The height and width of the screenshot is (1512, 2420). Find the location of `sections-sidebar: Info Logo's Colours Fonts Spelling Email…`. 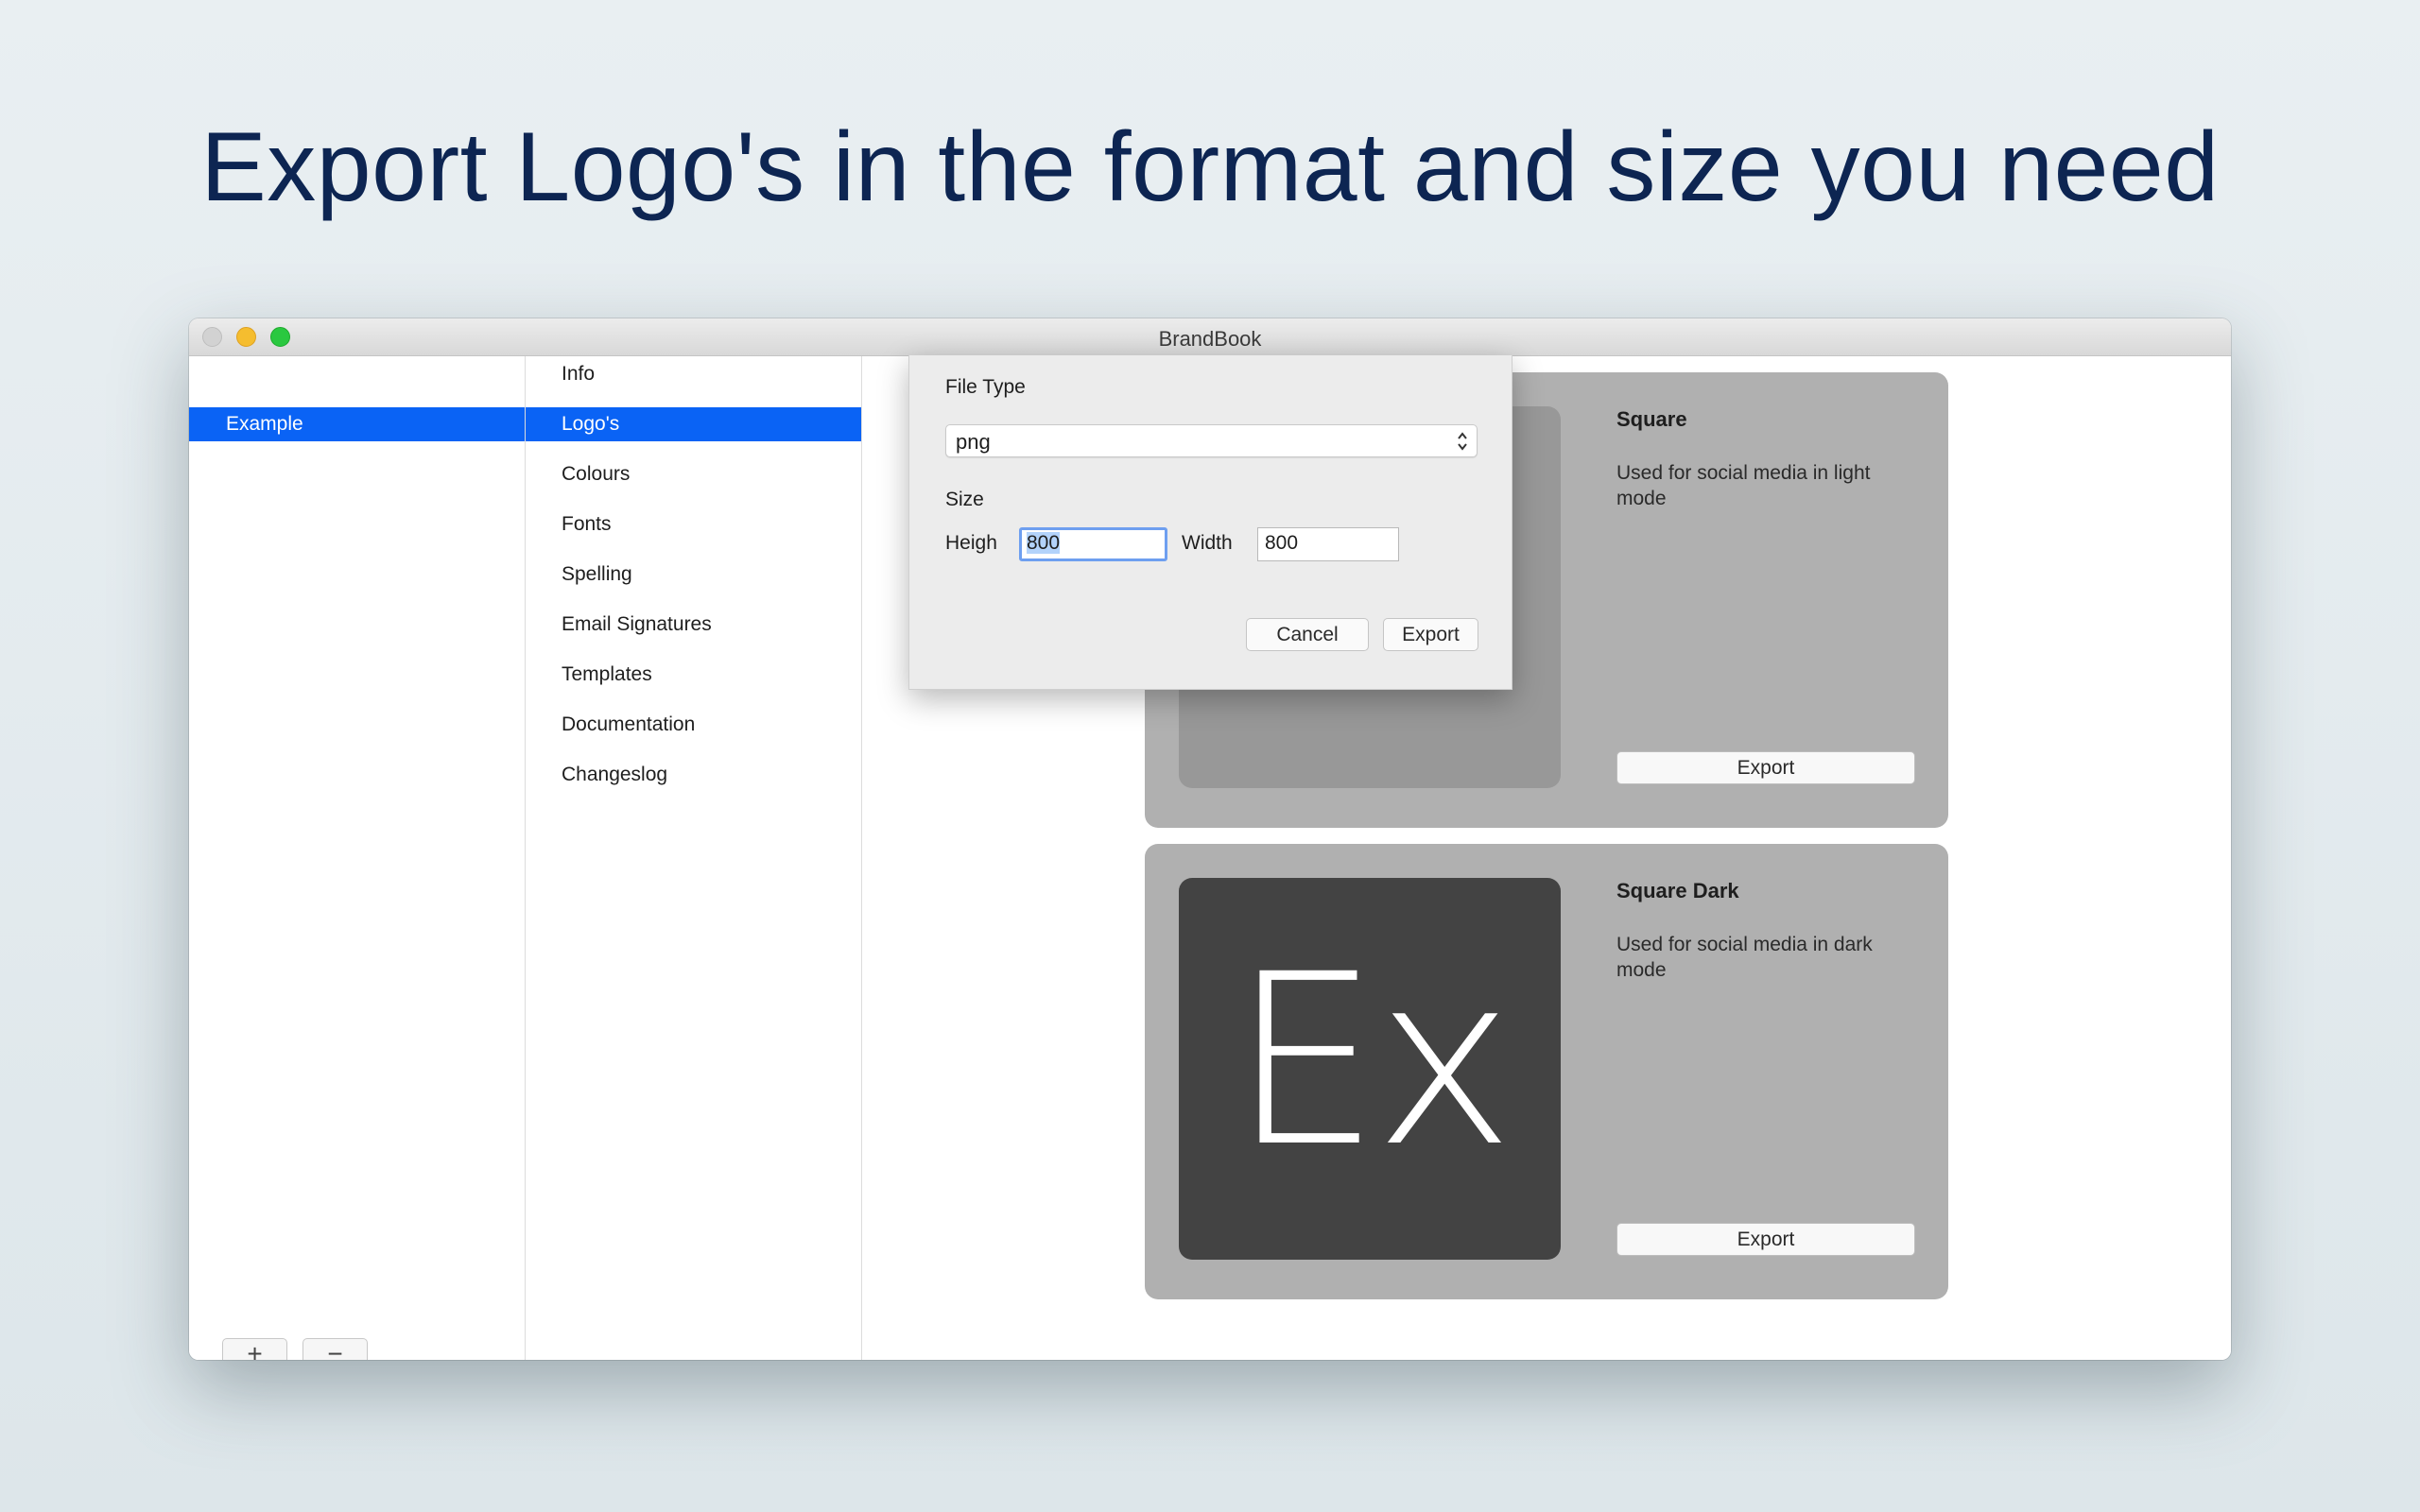

sections-sidebar: Info Logo's Colours Fonts Spelling Email… is located at coordinates (694, 858).